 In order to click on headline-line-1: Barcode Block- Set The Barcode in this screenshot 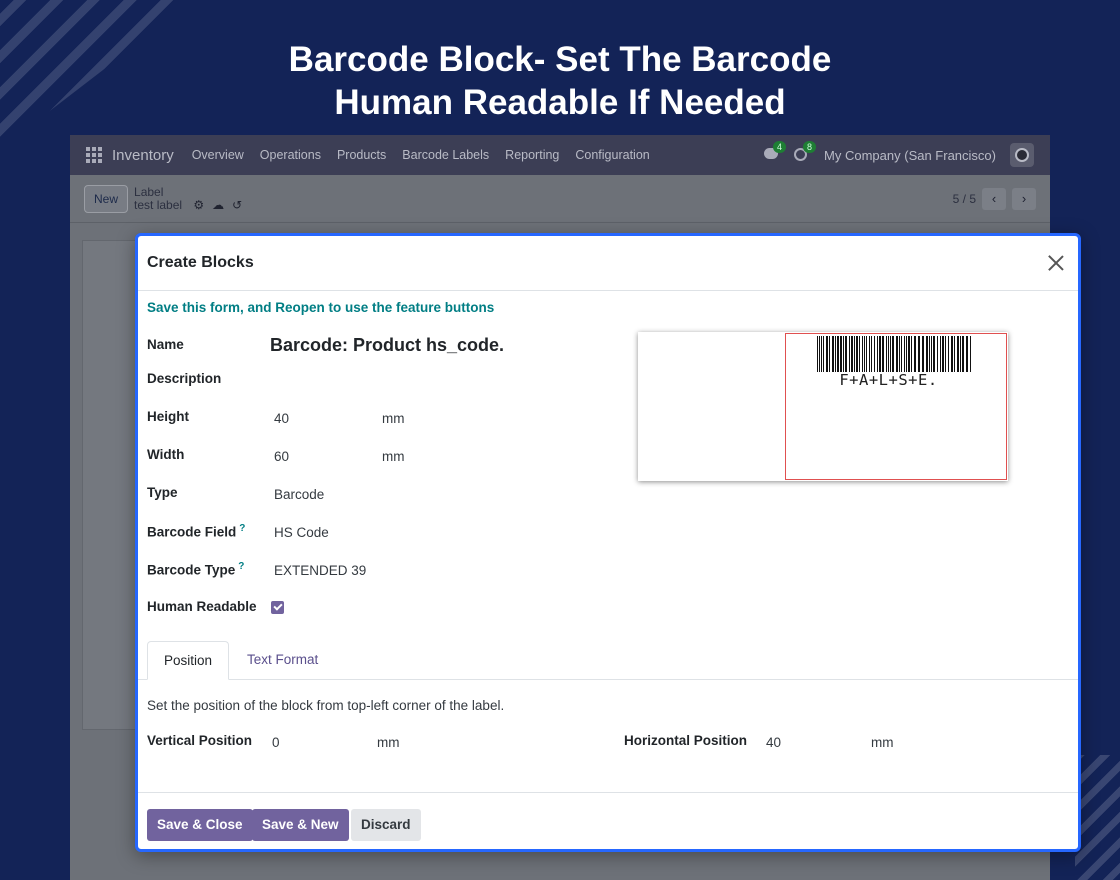, I will do `click(560, 59)`.